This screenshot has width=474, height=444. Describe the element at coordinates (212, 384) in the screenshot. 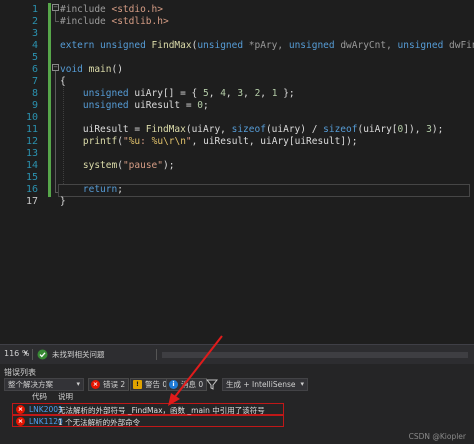

I see `filter-icon` at that location.